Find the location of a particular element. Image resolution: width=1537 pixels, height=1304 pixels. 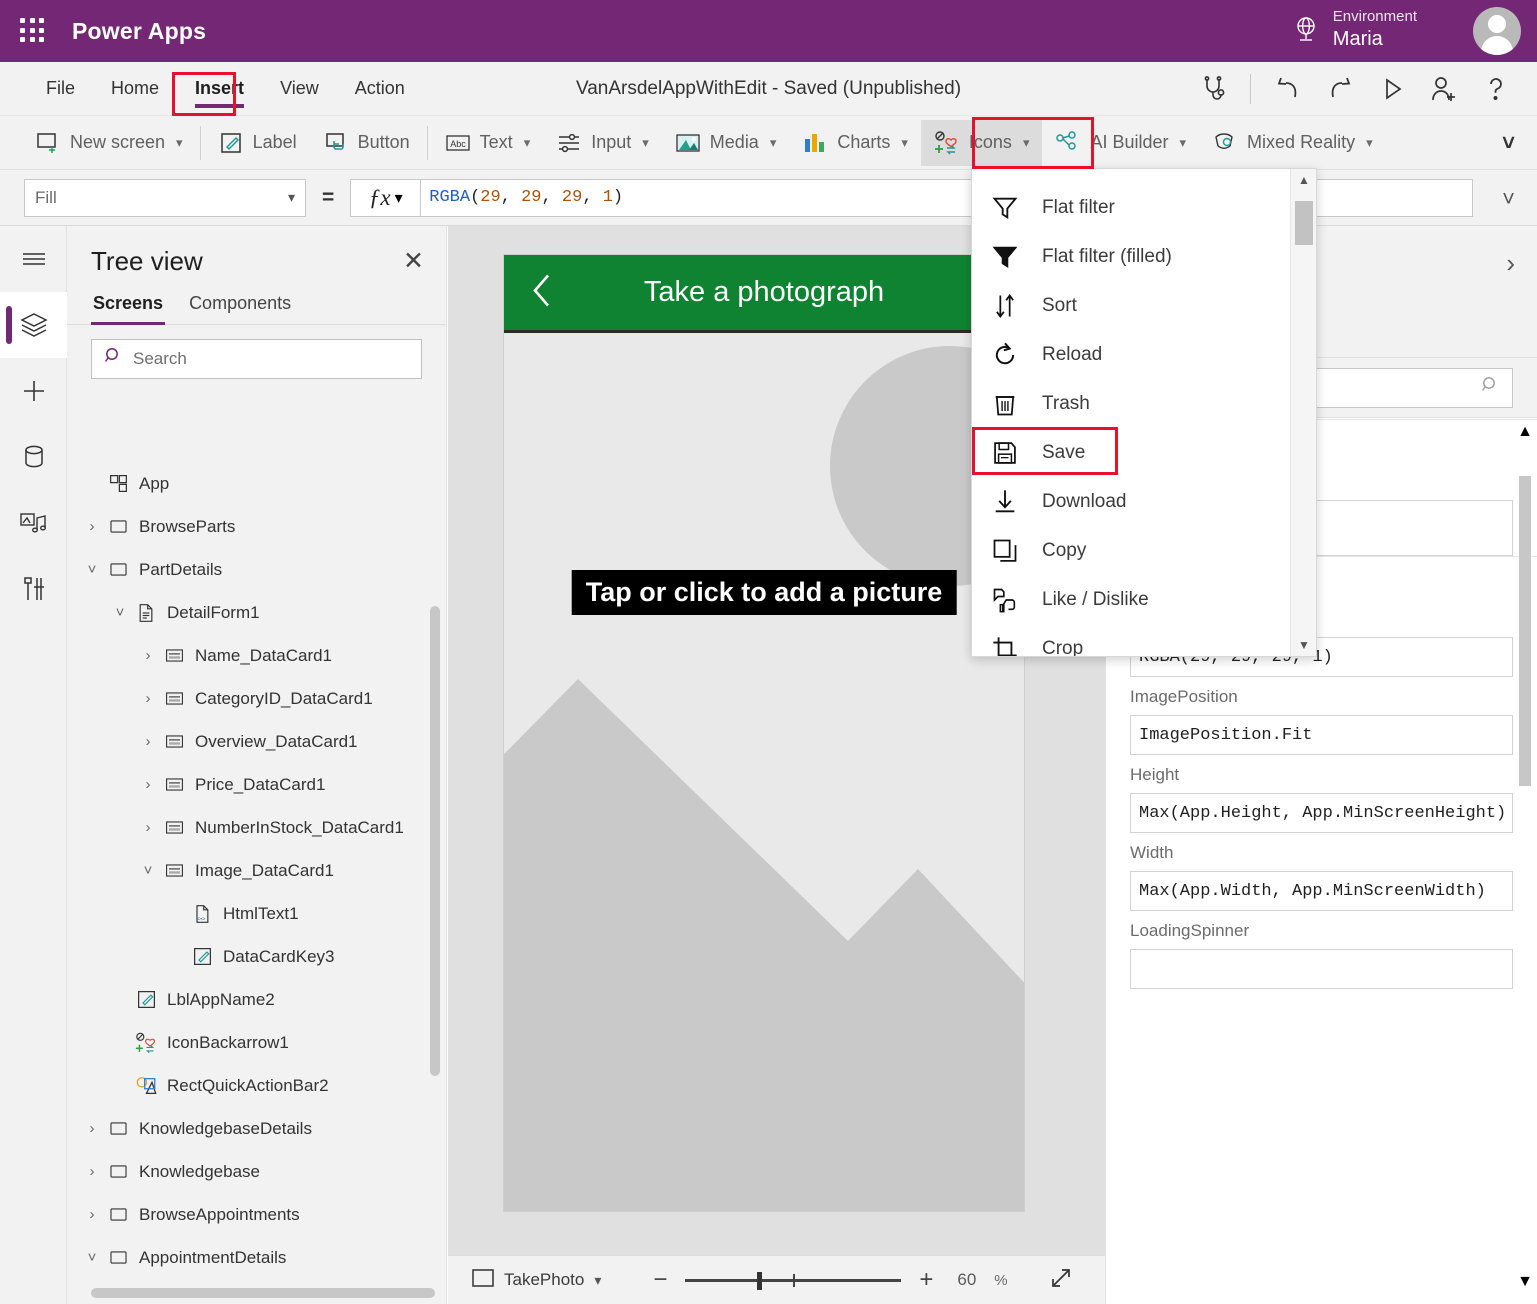

property-select: Fill ▾ is located at coordinates (165, 197).